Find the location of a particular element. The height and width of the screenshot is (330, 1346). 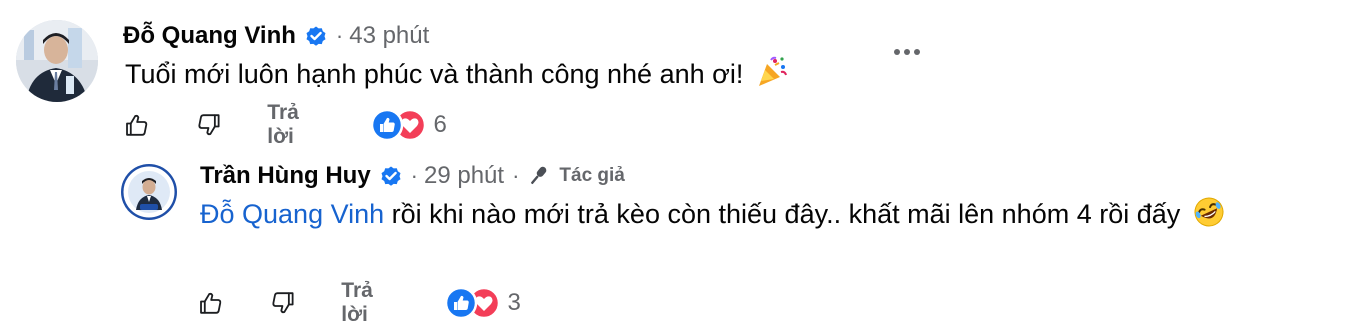

reactions-summary: 3 is located at coordinates (482, 303).